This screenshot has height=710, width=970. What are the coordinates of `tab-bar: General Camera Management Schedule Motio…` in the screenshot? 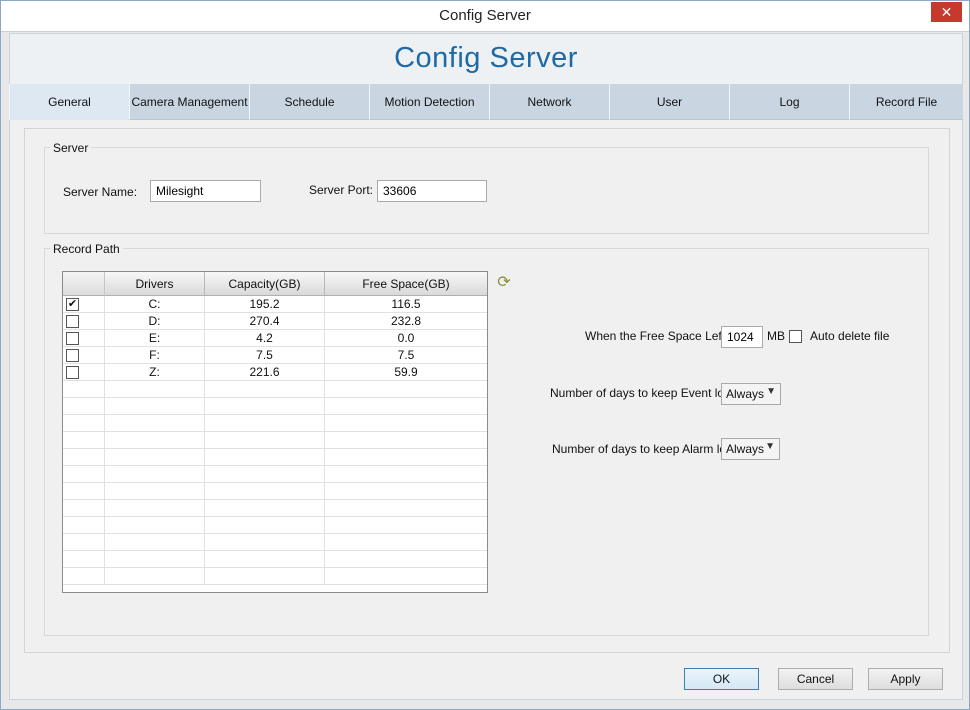 It's located at (486, 102).